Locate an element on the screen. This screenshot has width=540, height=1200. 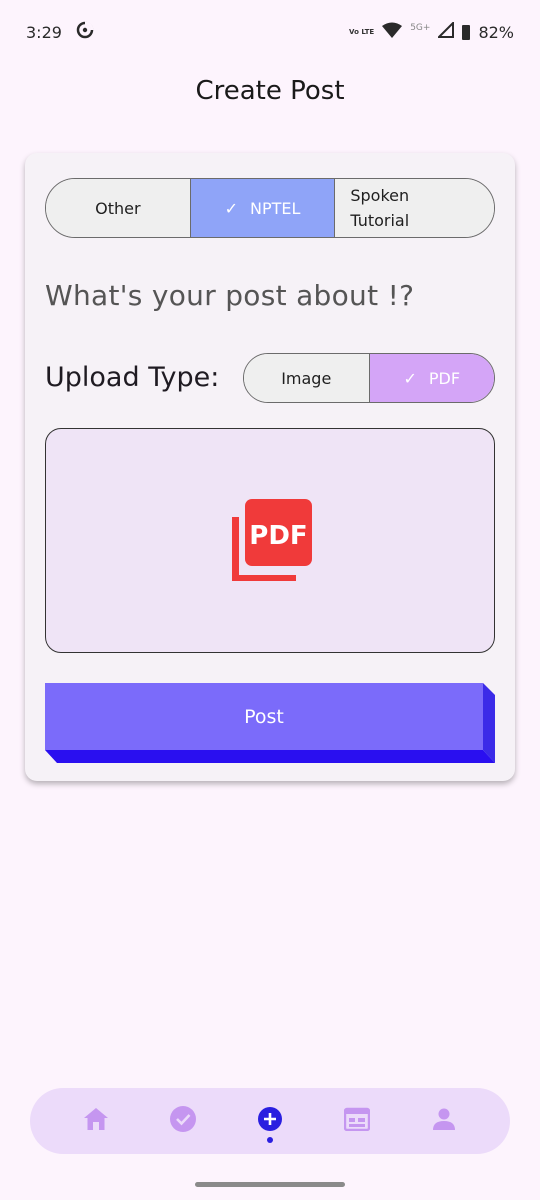
check-circle-icon is located at coordinates (182, 1121).